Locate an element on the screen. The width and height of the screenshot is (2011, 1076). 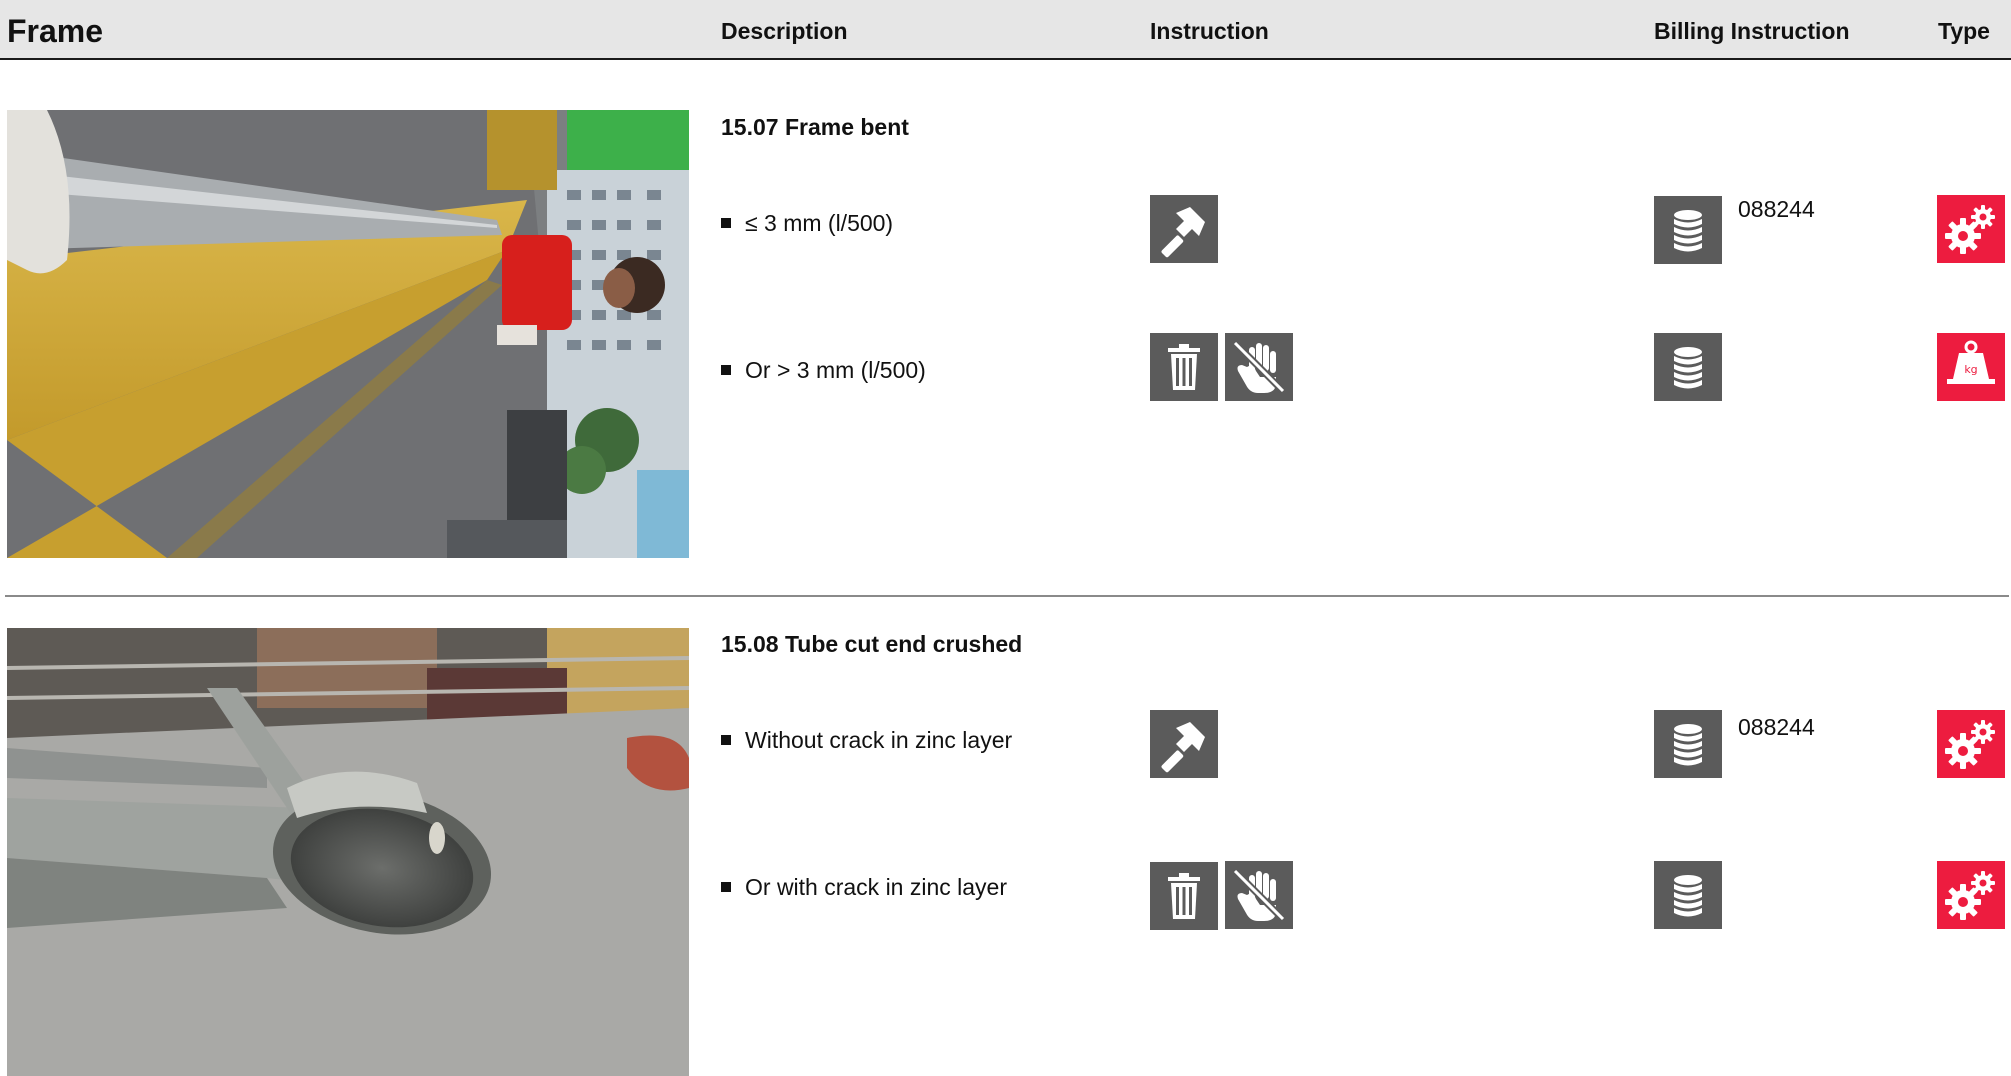
description-item: Or > 3 mm (l/500) is located at coordinates (823, 370).